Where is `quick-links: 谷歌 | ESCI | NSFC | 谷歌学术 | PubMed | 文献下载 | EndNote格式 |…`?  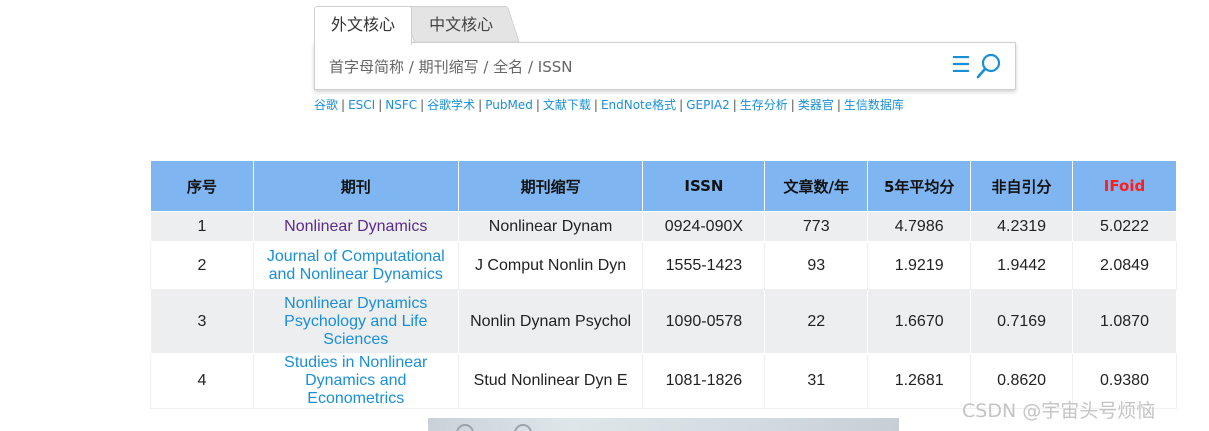 quick-links: 谷歌 | ESCI | NSFC | 谷歌学术 | PubMed | 文献下载 | EndNote格式 |… is located at coordinates (609, 104).